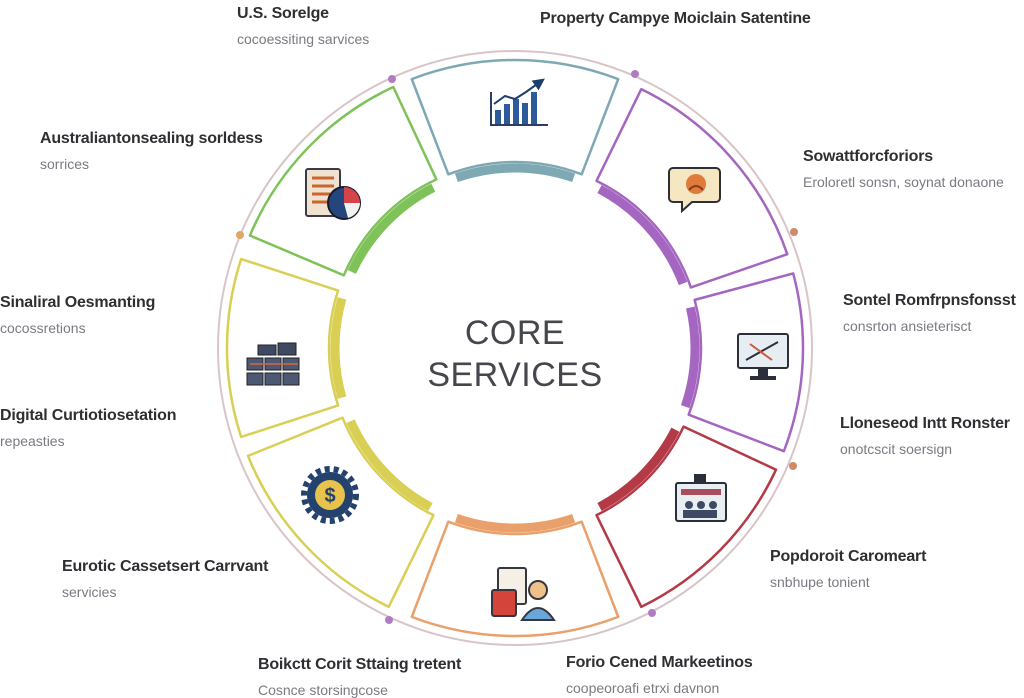 The width and height of the screenshot is (1024, 698). I want to click on label-subtitle: Cosnce storsingcose, so click(323, 690).